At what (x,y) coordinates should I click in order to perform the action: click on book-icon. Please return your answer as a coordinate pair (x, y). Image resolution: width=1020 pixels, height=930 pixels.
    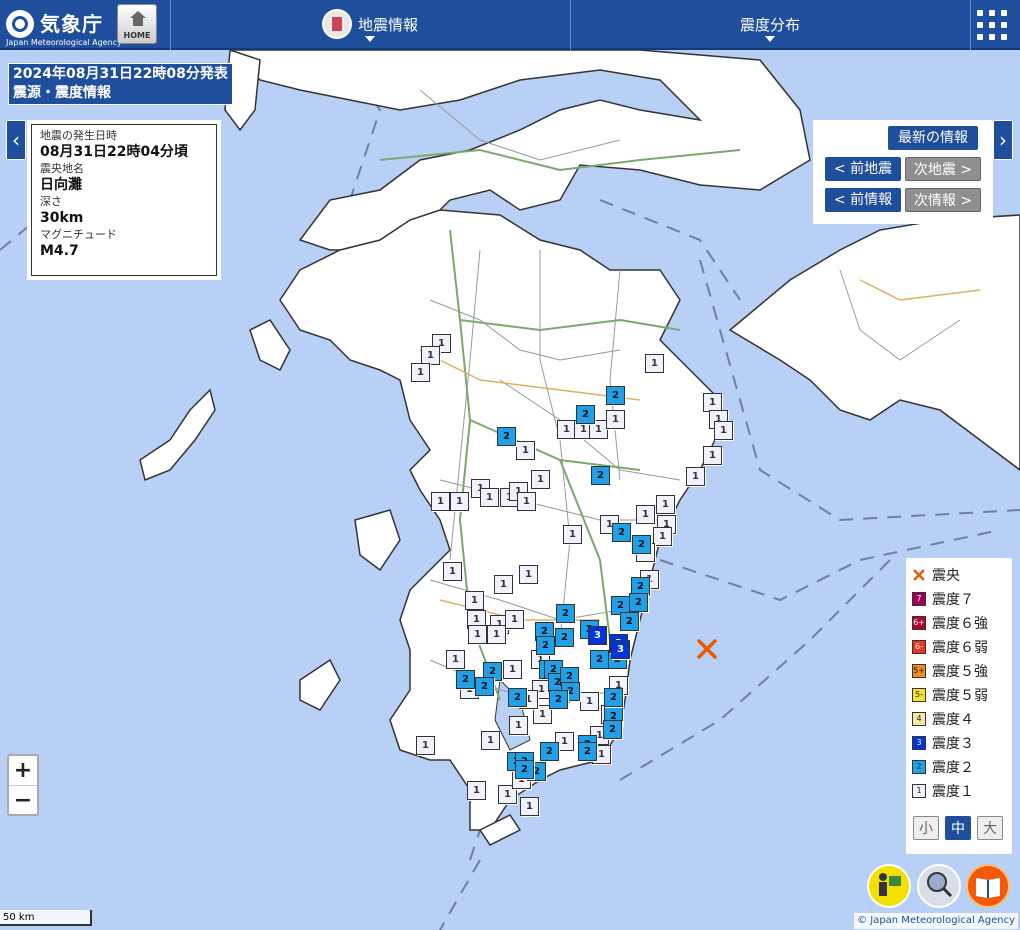
    Looking at the image, I should click on (988, 888).